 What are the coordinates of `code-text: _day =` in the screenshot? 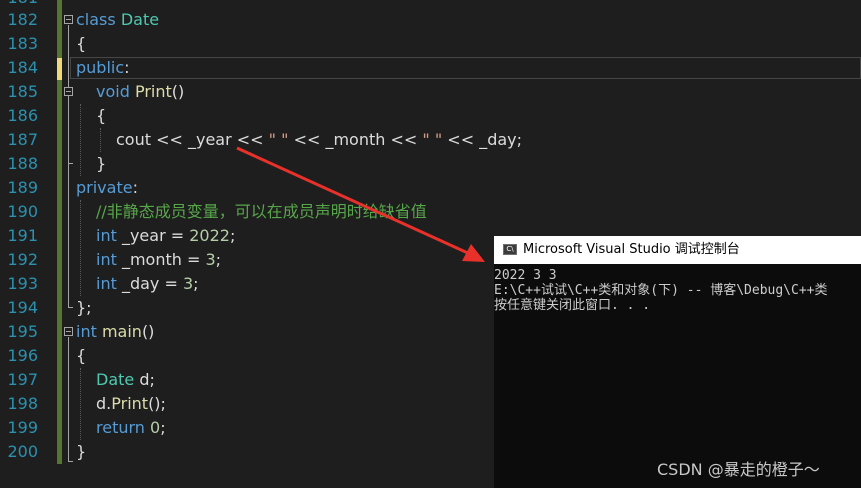 It's located at (149, 283).